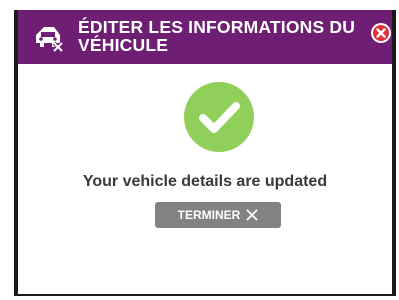  I want to click on dialog-title: ÉDITER LES INFORMATIONS DU VÉHICULE, so click(217, 36).